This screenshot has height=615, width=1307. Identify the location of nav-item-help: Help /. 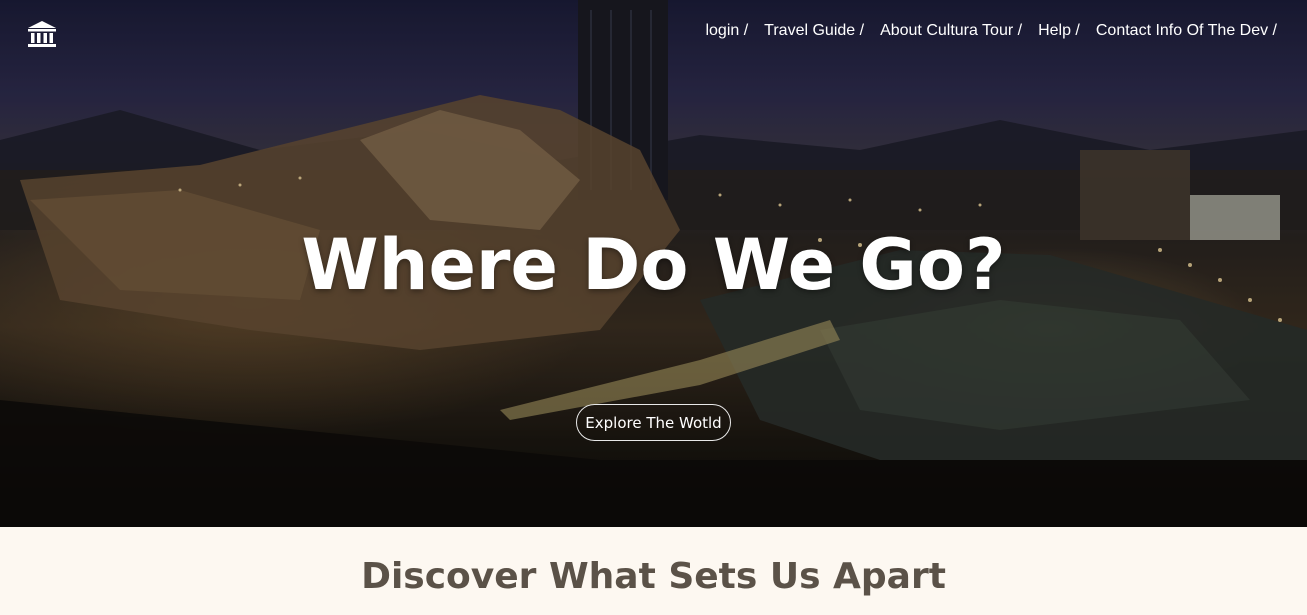
(1059, 33).